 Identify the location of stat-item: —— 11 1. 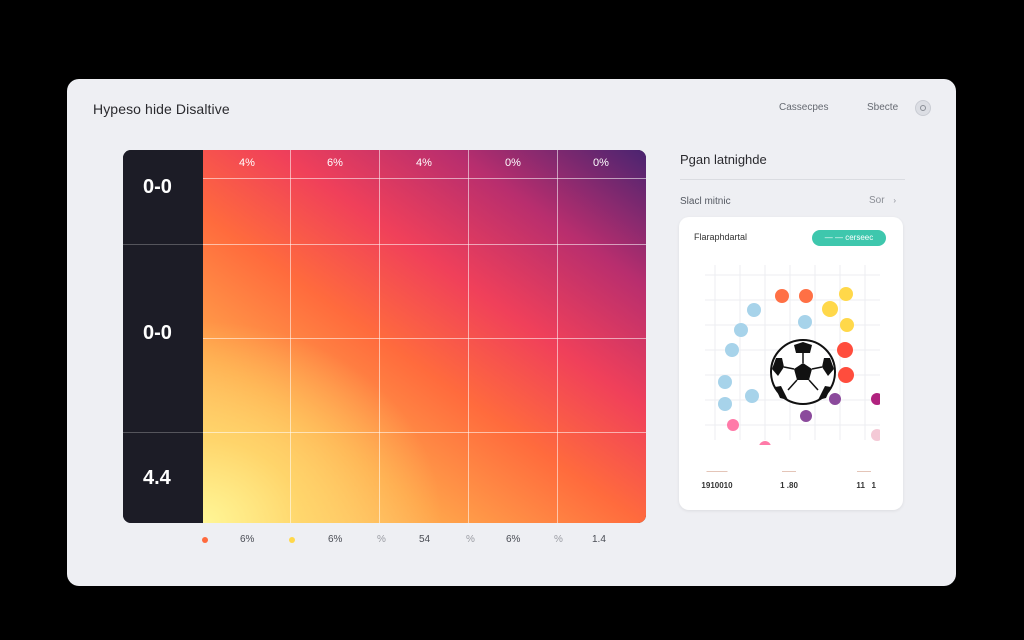
(864, 479).